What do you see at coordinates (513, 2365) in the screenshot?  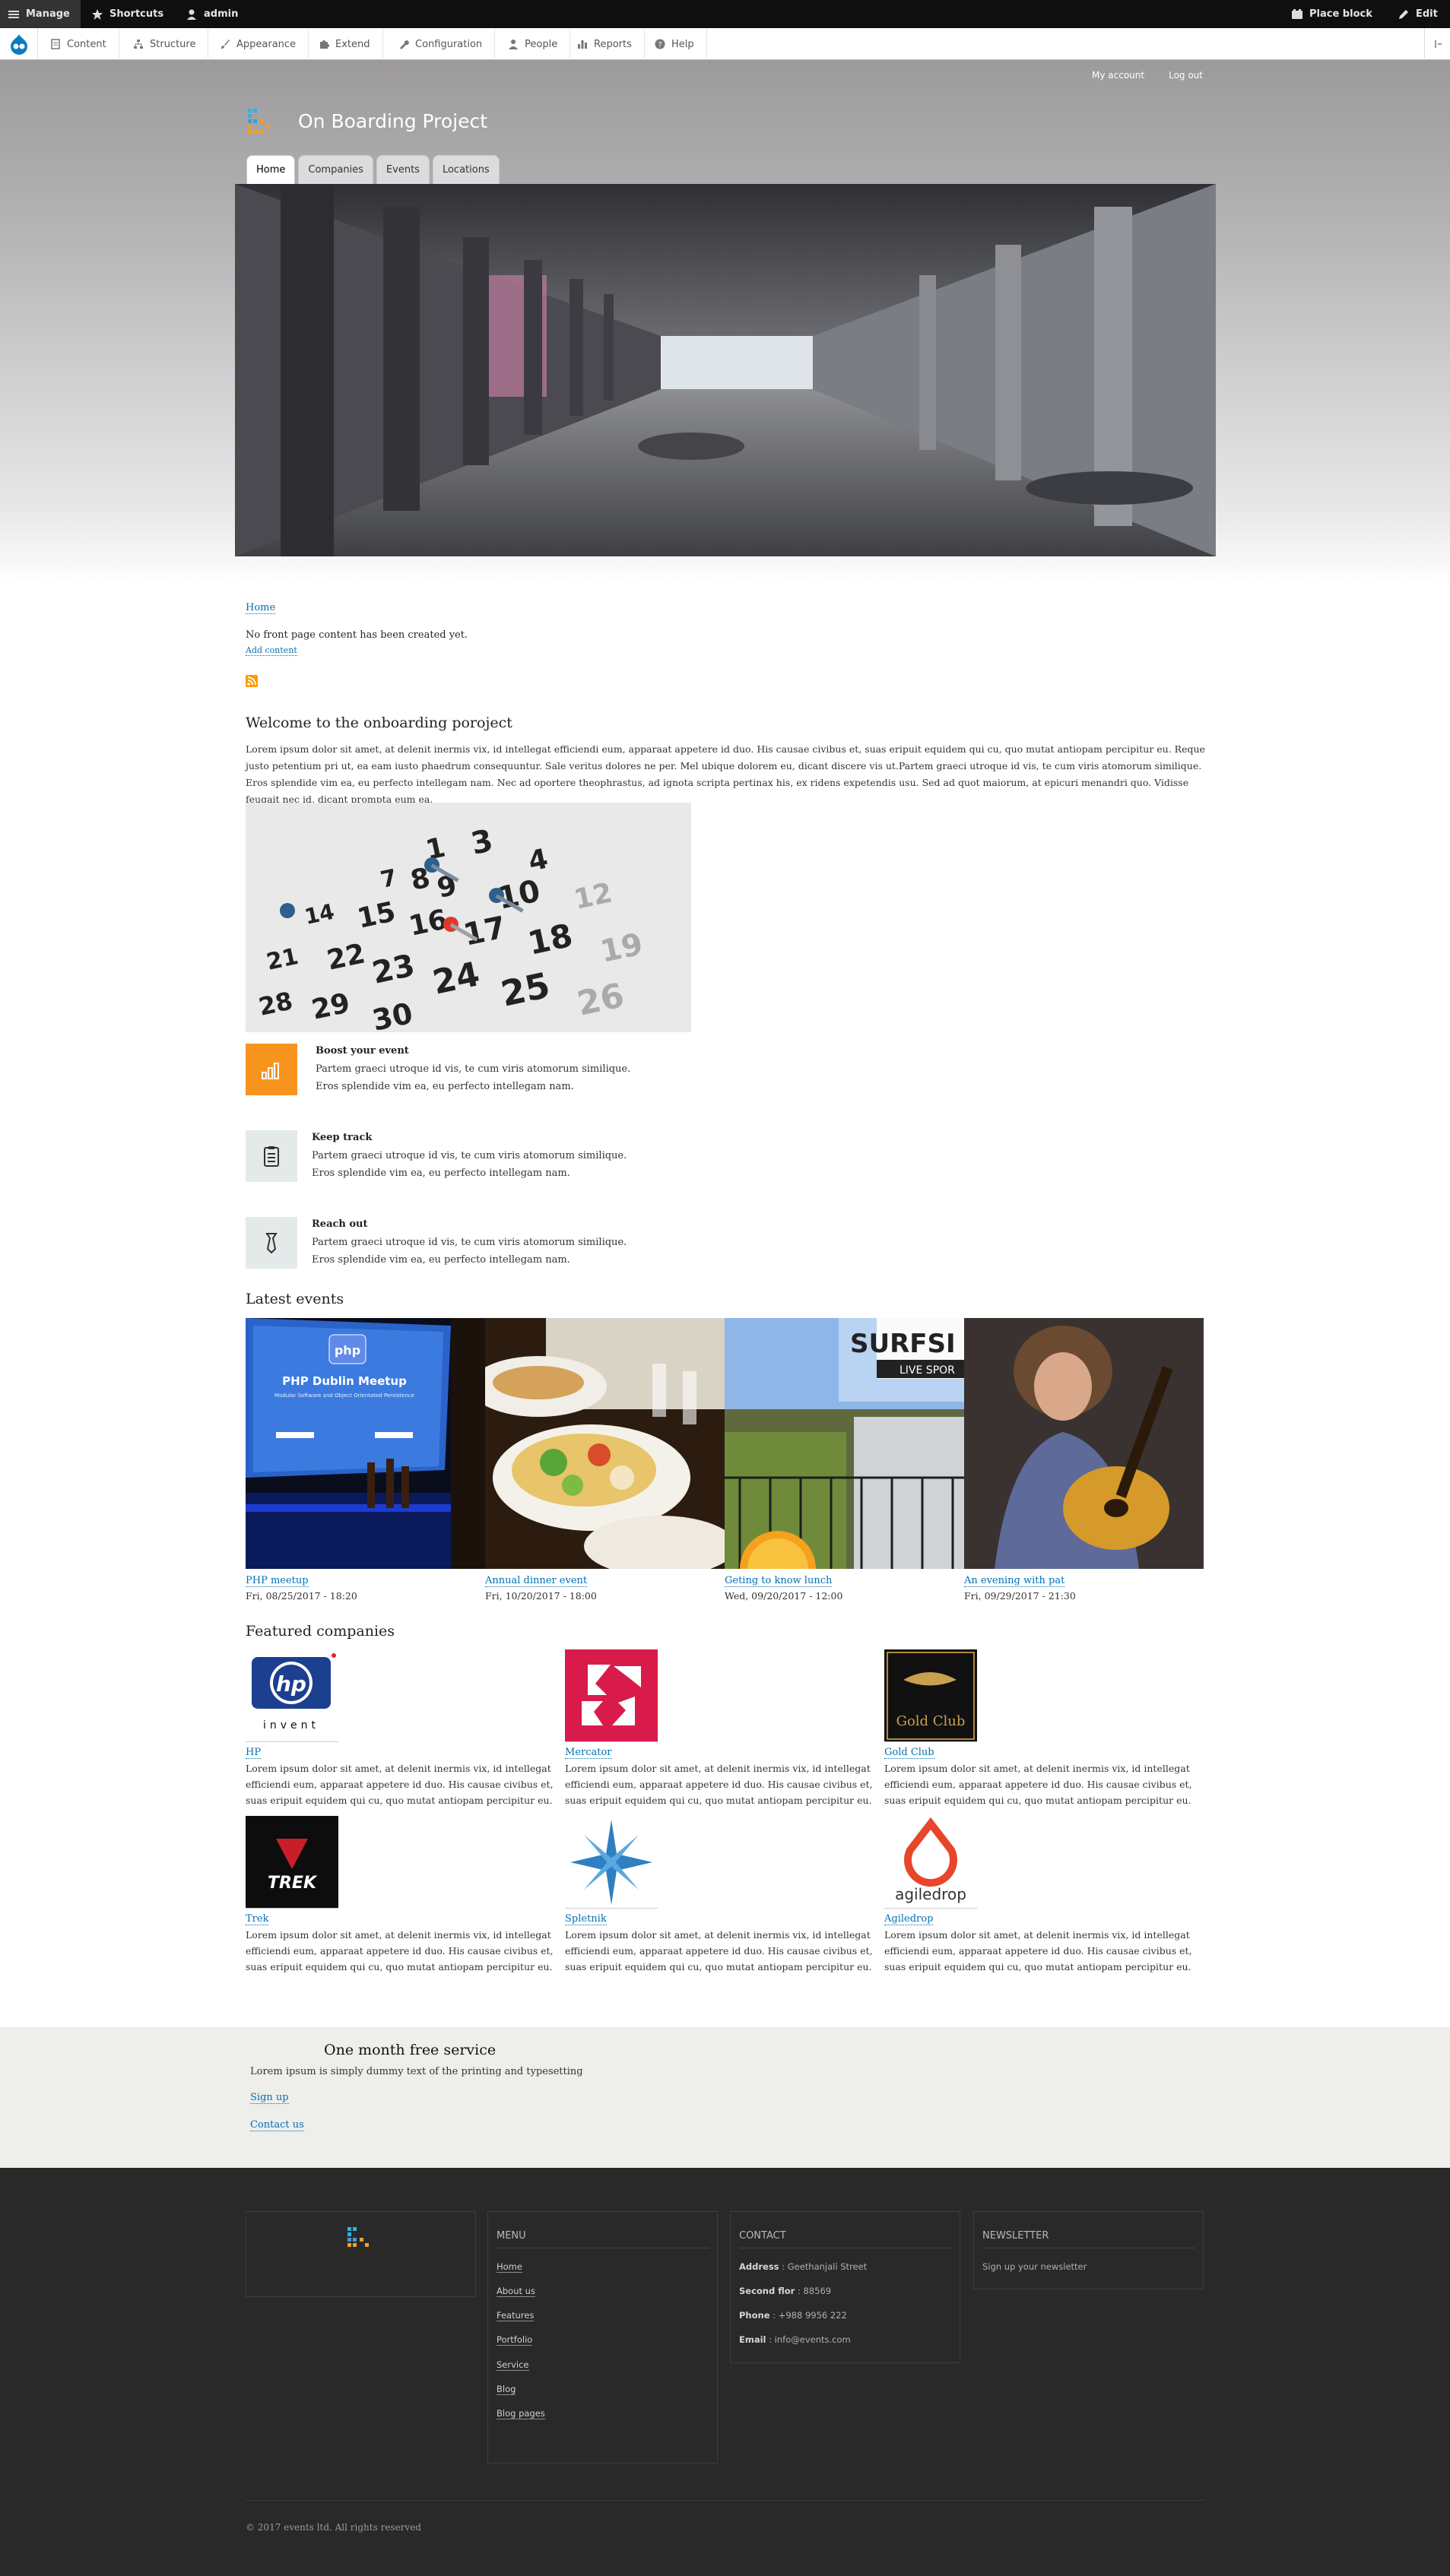 I see `footer-link-service: Service` at bounding box center [513, 2365].